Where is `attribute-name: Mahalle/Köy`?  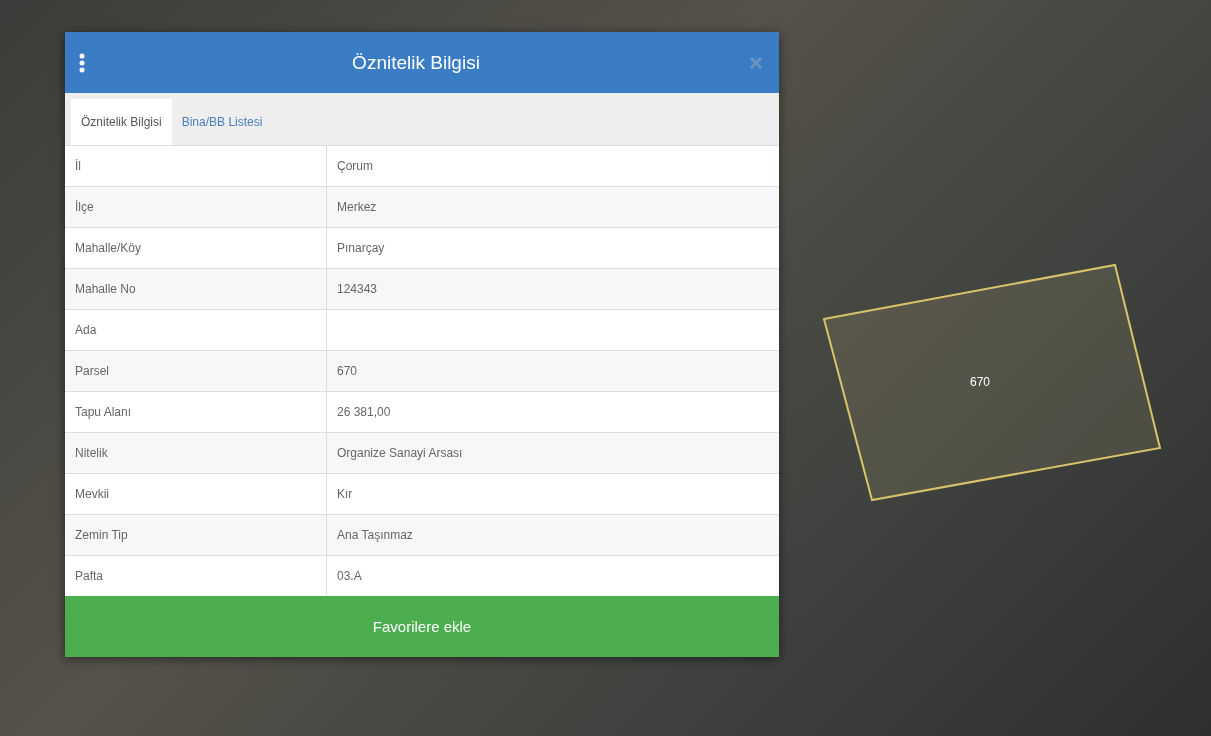
attribute-name: Mahalle/Köy is located at coordinates (108, 248).